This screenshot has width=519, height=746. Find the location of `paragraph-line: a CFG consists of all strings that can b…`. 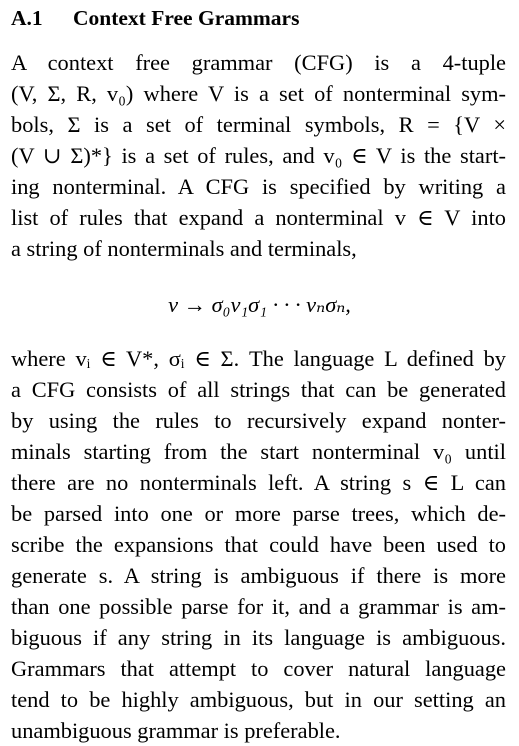

paragraph-line: a CFG consists of all strings that can b… is located at coordinates (258, 389).